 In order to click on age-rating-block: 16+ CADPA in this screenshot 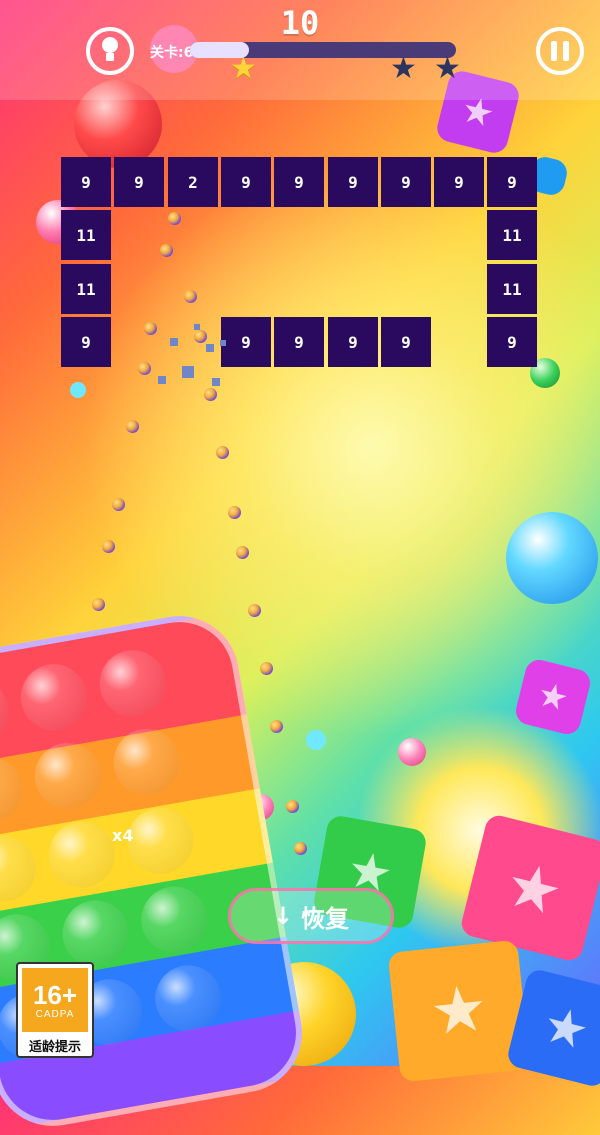, I will do `click(55, 1000)`.